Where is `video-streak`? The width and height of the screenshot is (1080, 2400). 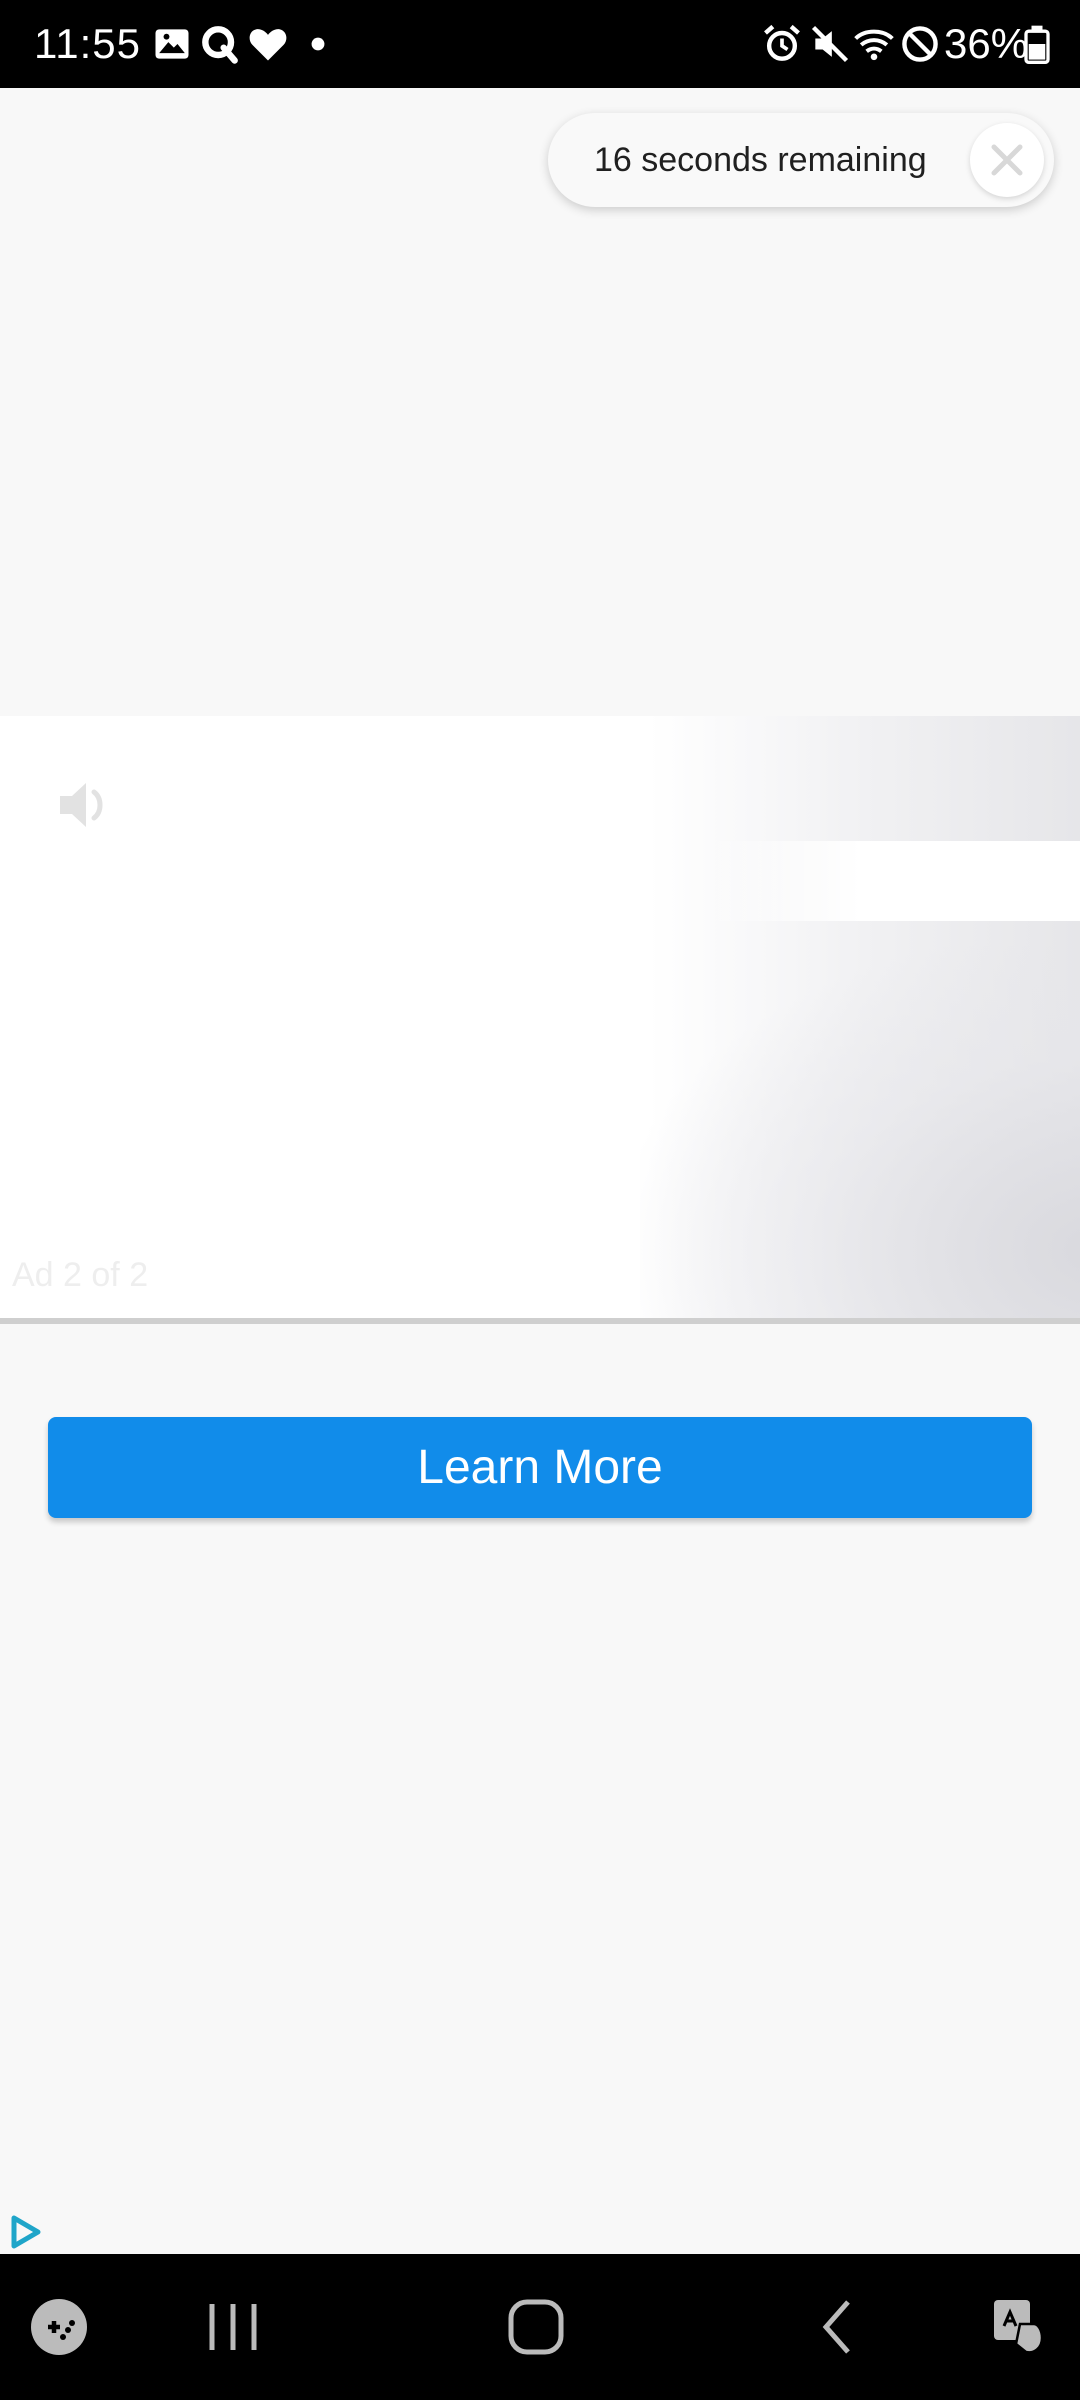 video-streak is located at coordinates (890, 881).